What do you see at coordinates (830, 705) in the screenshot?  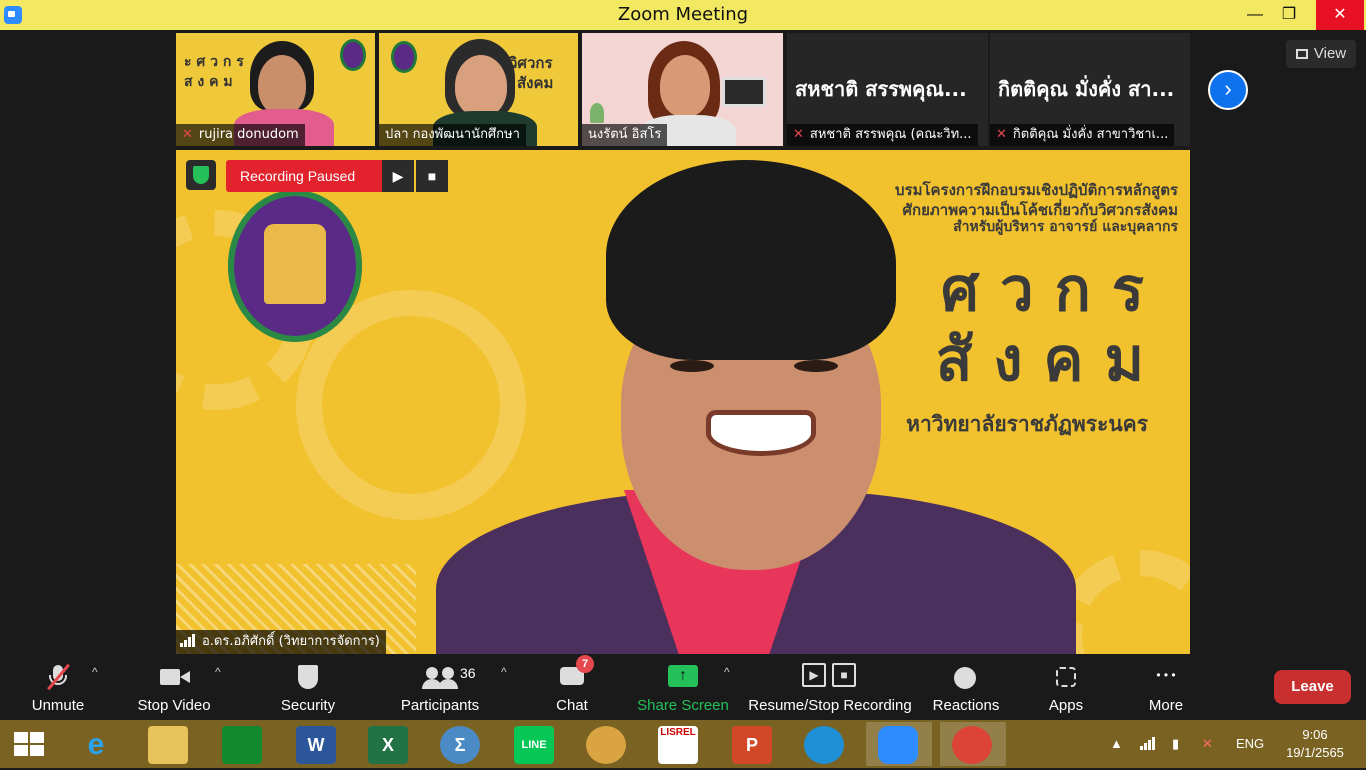 I see `recording-label: Resume/Stop Recording` at bounding box center [830, 705].